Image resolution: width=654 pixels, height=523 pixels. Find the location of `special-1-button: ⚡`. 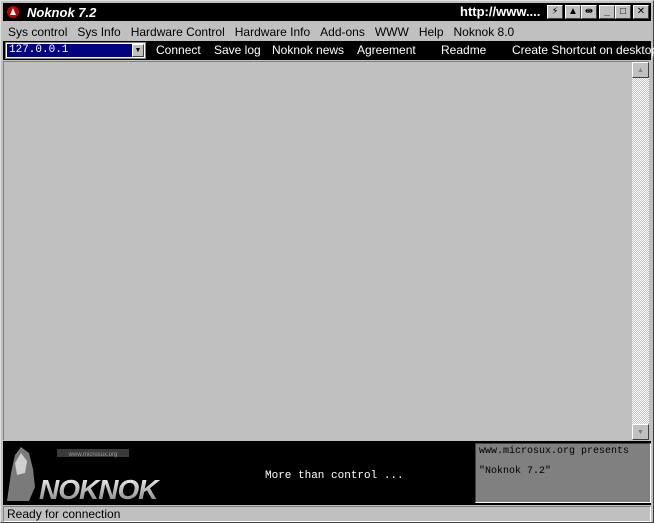

special-1-button: ⚡ is located at coordinates (555, 12).